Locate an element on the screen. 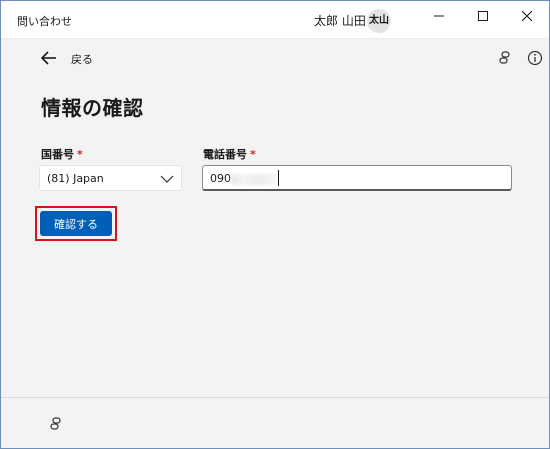 The image size is (550, 449). text-caret is located at coordinates (278, 178).